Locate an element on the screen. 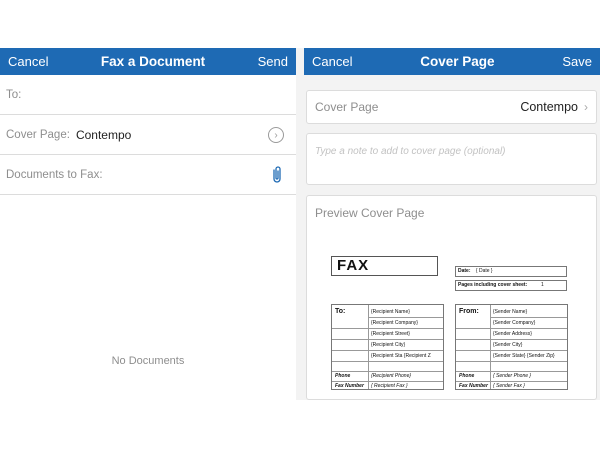 The width and height of the screenshot is (600, 450). pane-divider is located at coordinates (300, 224).